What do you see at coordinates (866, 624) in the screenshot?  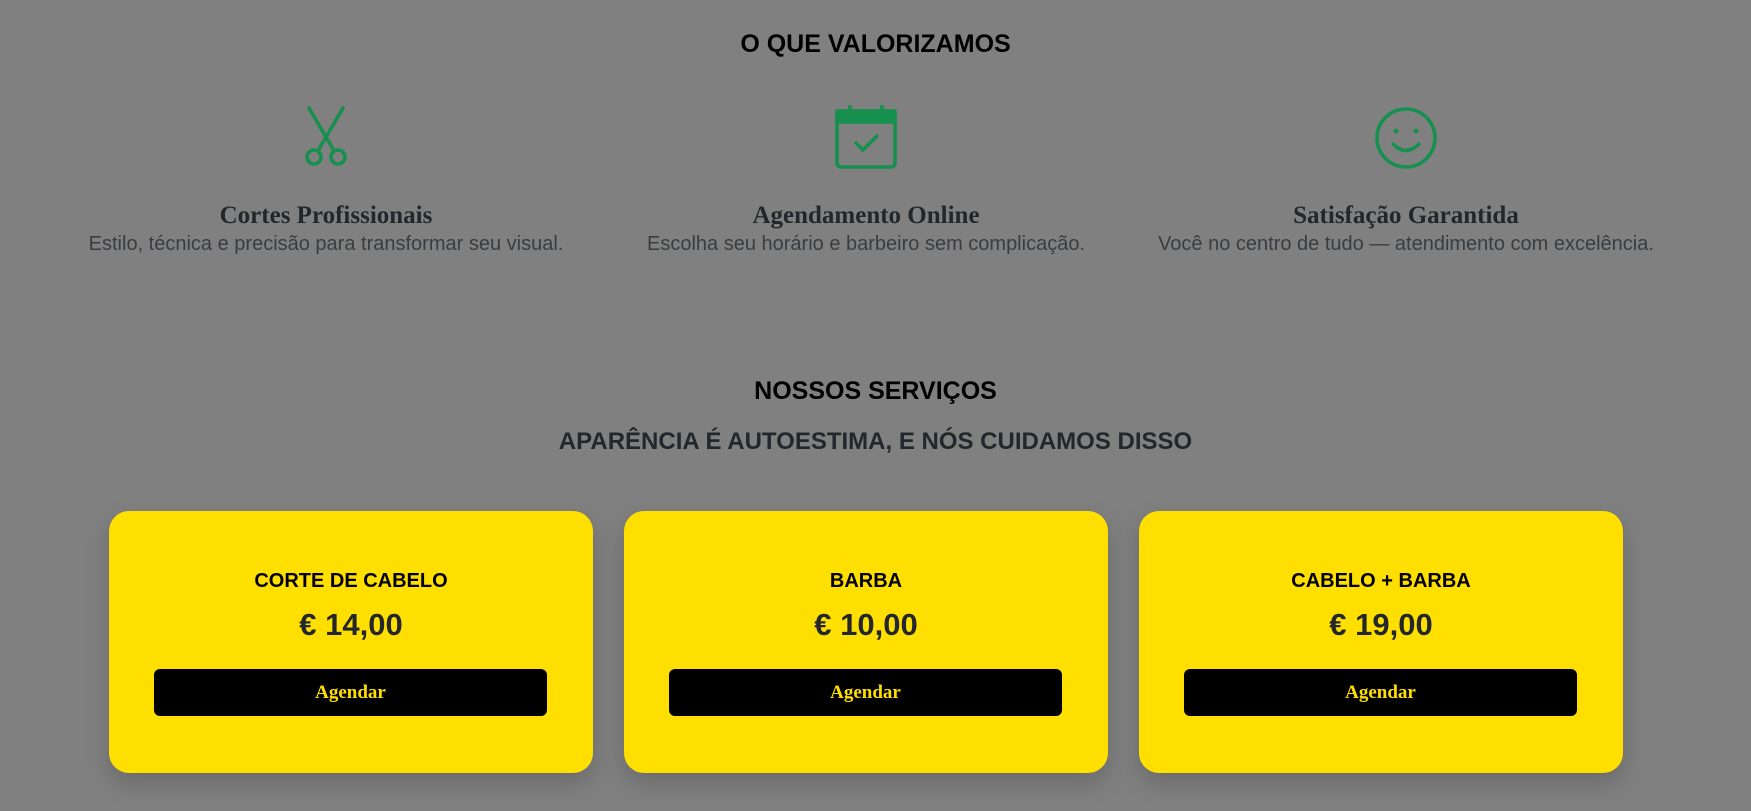 I see `service-price: € 10,00` at bounding box center [866, 624].